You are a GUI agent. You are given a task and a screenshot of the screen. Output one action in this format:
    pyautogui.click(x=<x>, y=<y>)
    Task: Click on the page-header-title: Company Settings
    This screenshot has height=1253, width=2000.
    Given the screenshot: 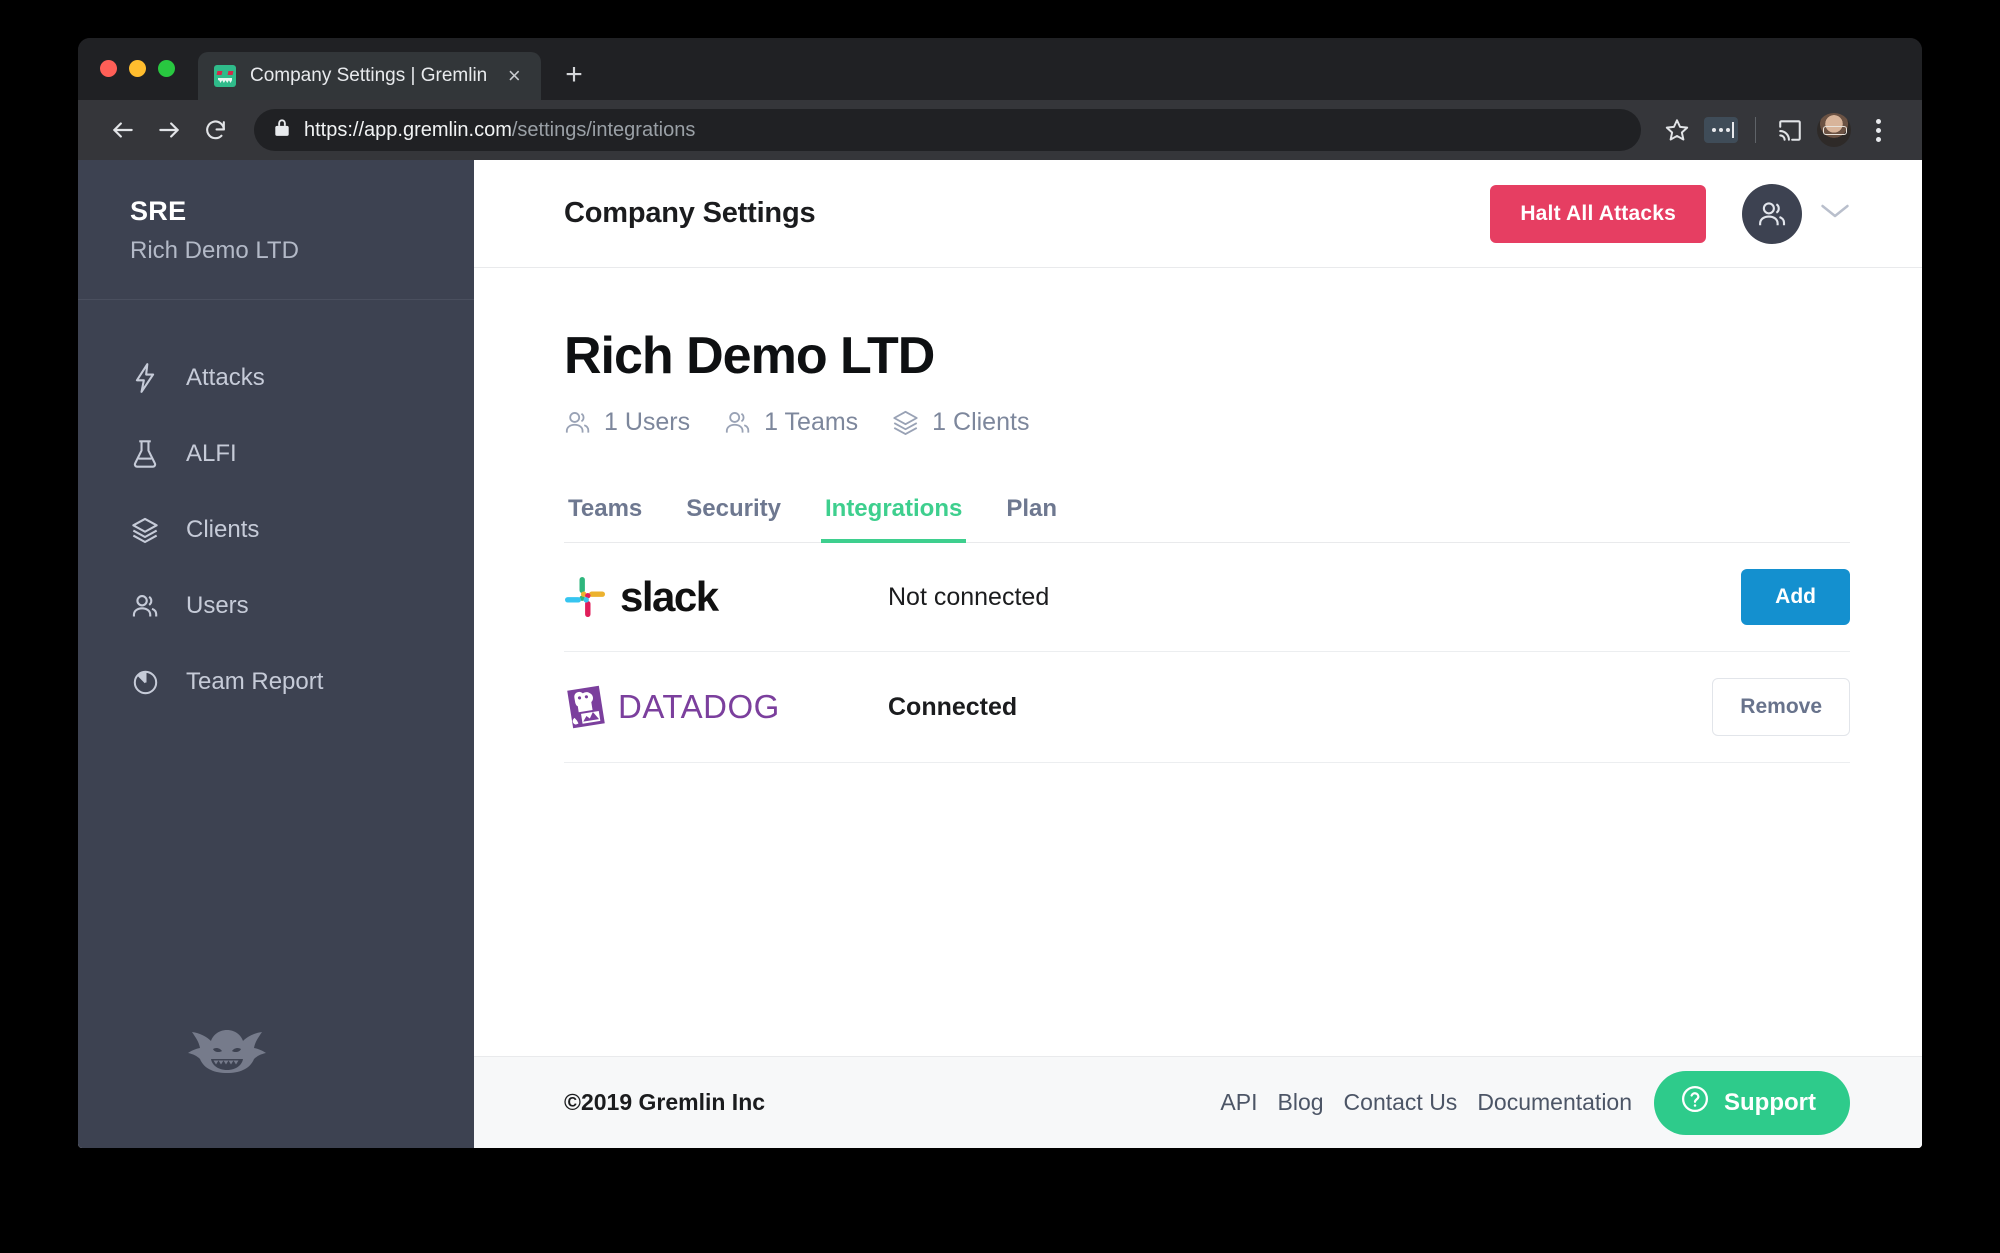 What is the action you would take?
    pyautogui.click(x=690, y=213)
    